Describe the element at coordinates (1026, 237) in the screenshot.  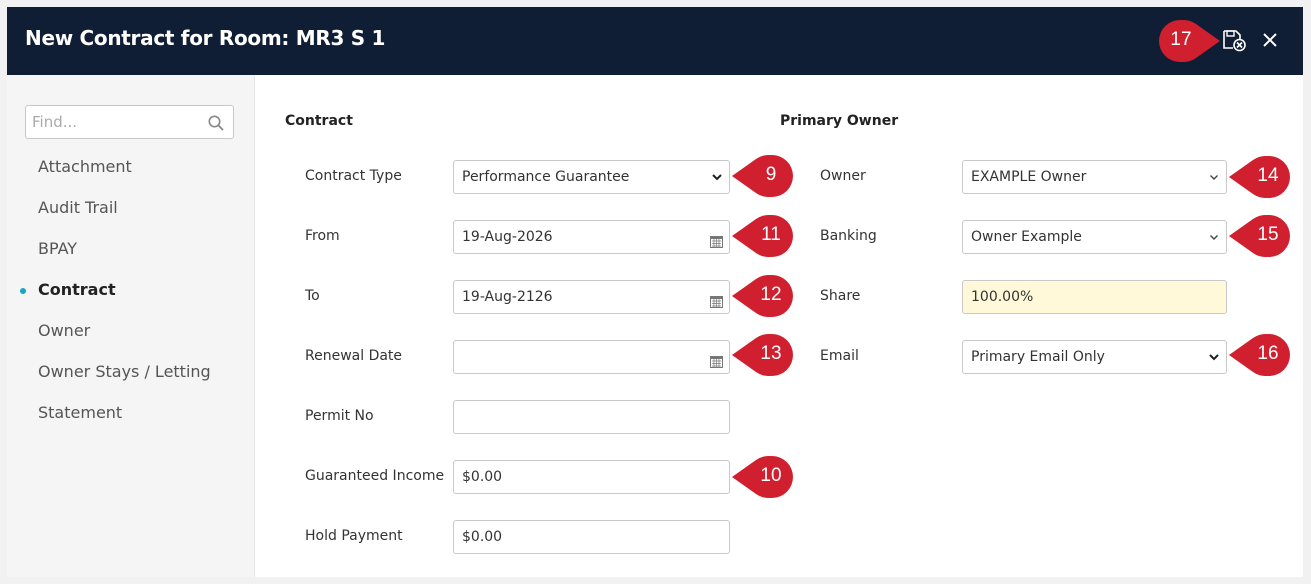
I see `banking-value: Owner Example` at that location.